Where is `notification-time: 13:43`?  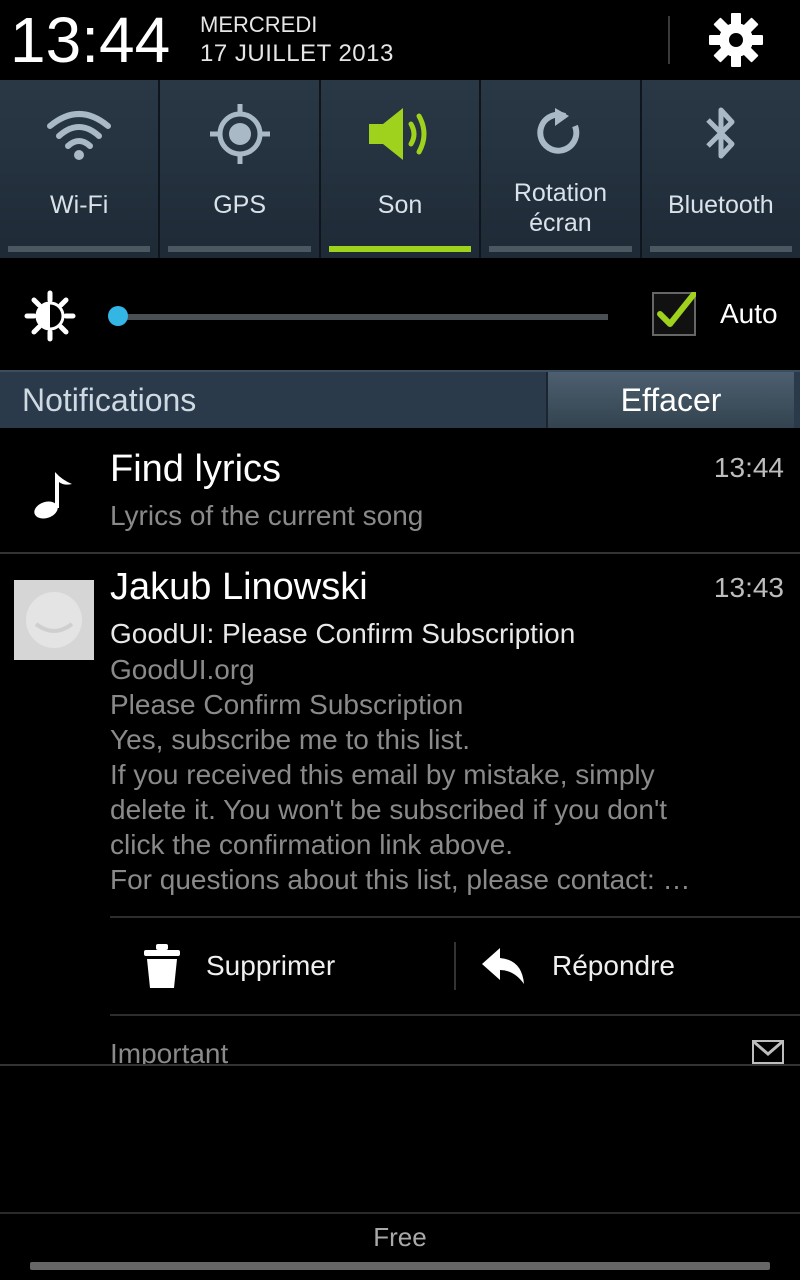 notification-time: 13:43 is located at coordinates (748, 587).